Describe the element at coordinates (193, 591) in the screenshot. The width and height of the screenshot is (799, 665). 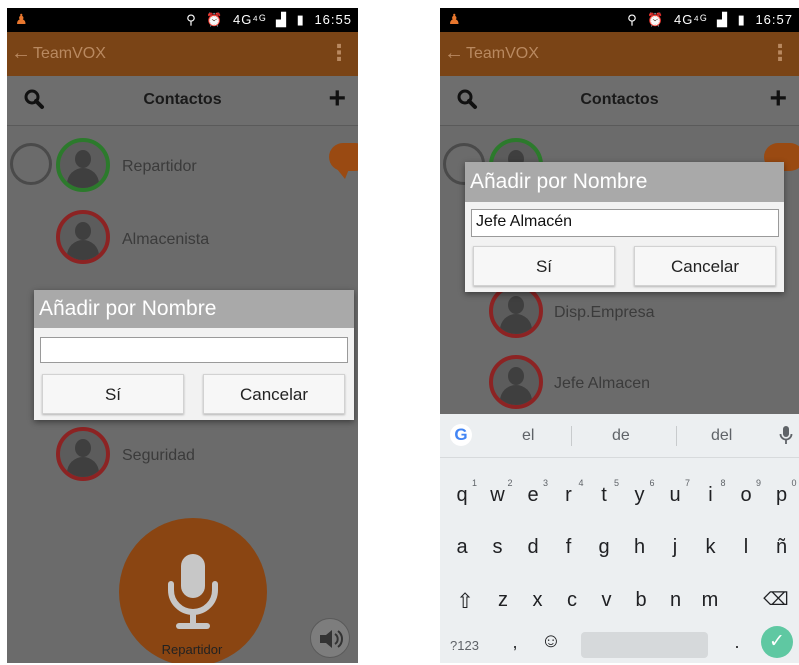
I see `microphone-icon` at that location.